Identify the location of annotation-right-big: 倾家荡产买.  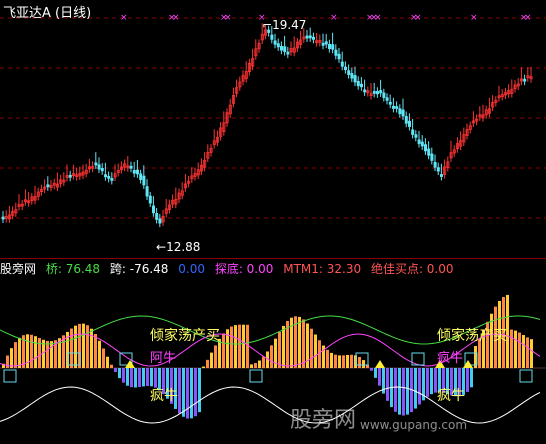
(472, 336).